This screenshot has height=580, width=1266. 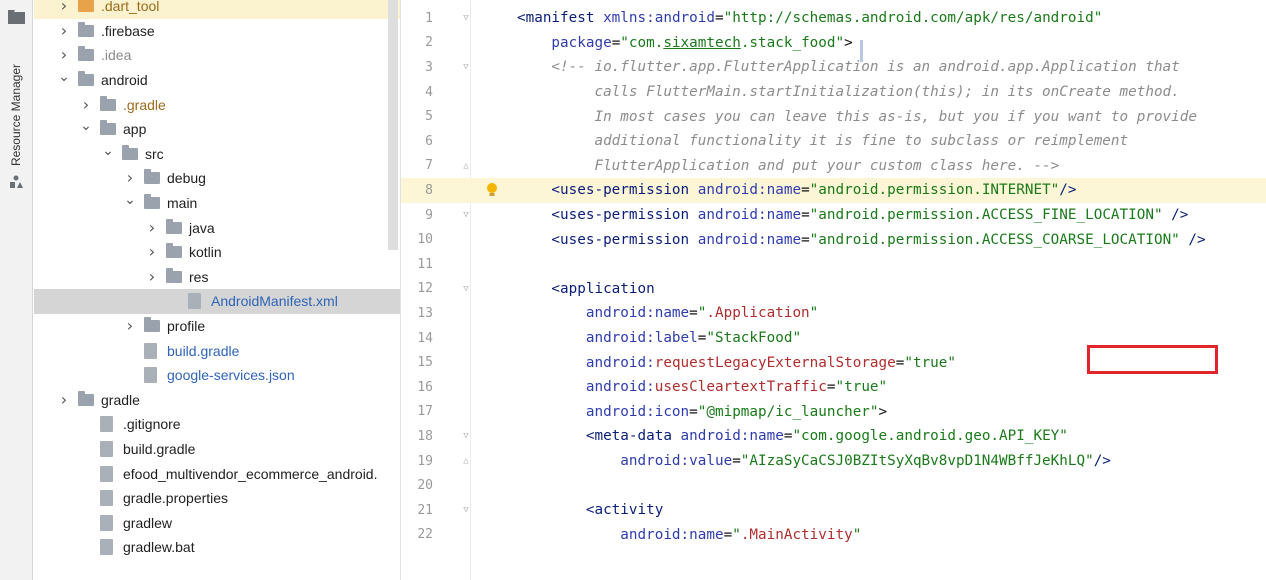 I want to click on tree-item: gradle.properties, so click(x=217, y=498).